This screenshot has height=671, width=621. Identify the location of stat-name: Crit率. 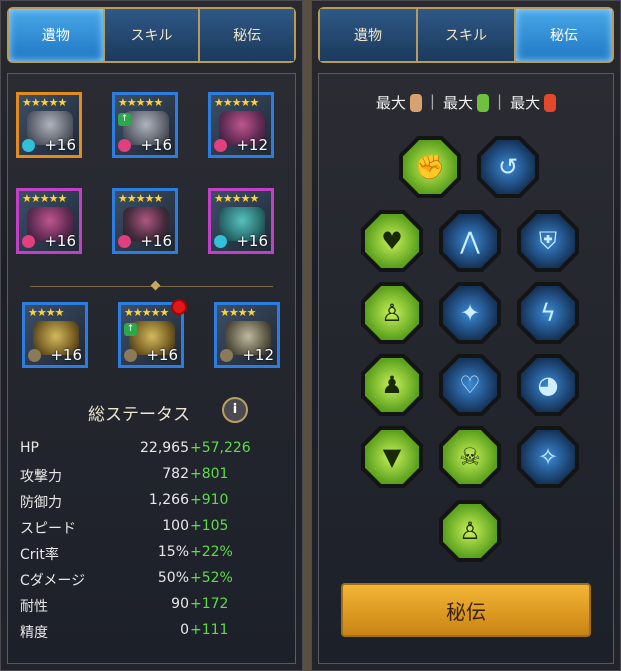
(39, 555).